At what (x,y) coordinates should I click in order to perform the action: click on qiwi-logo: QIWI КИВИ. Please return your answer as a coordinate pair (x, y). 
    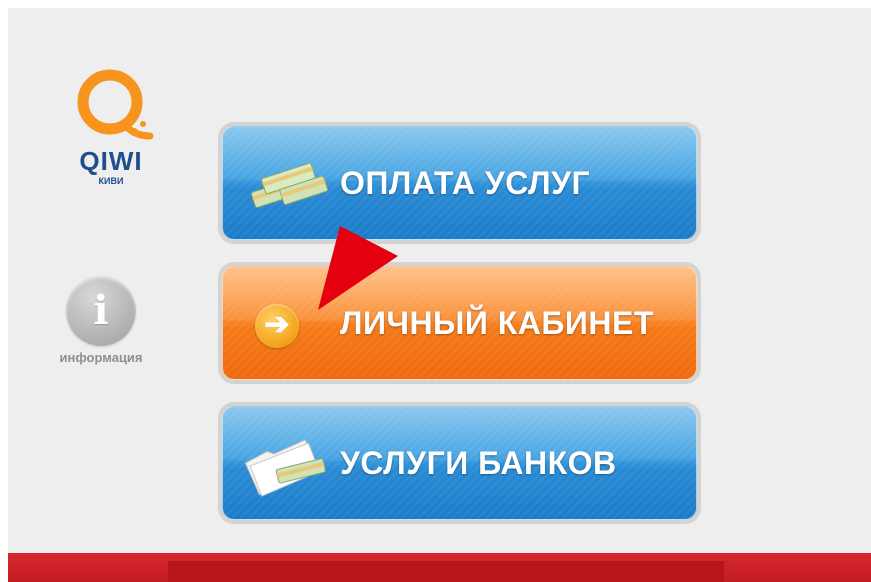
    Looking at the image, I should click on (117, 126).